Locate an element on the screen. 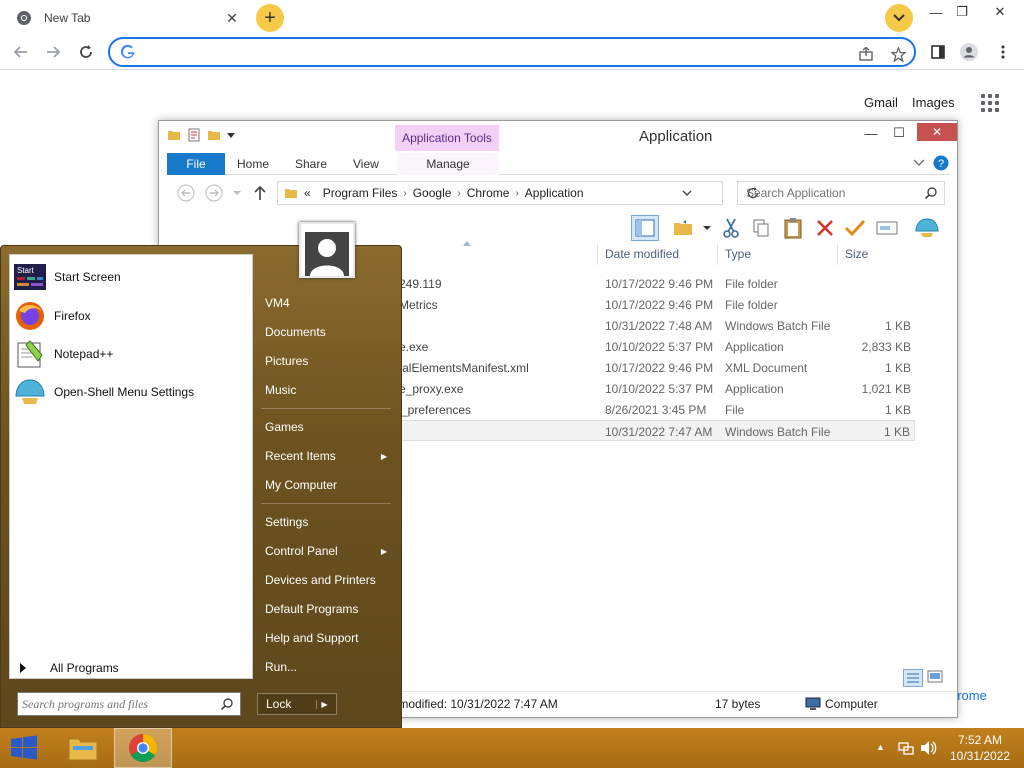 This screenshot has width=1024, height=768. lock-options-arrow-icon: ▶ is located at coordinates (324, 704).